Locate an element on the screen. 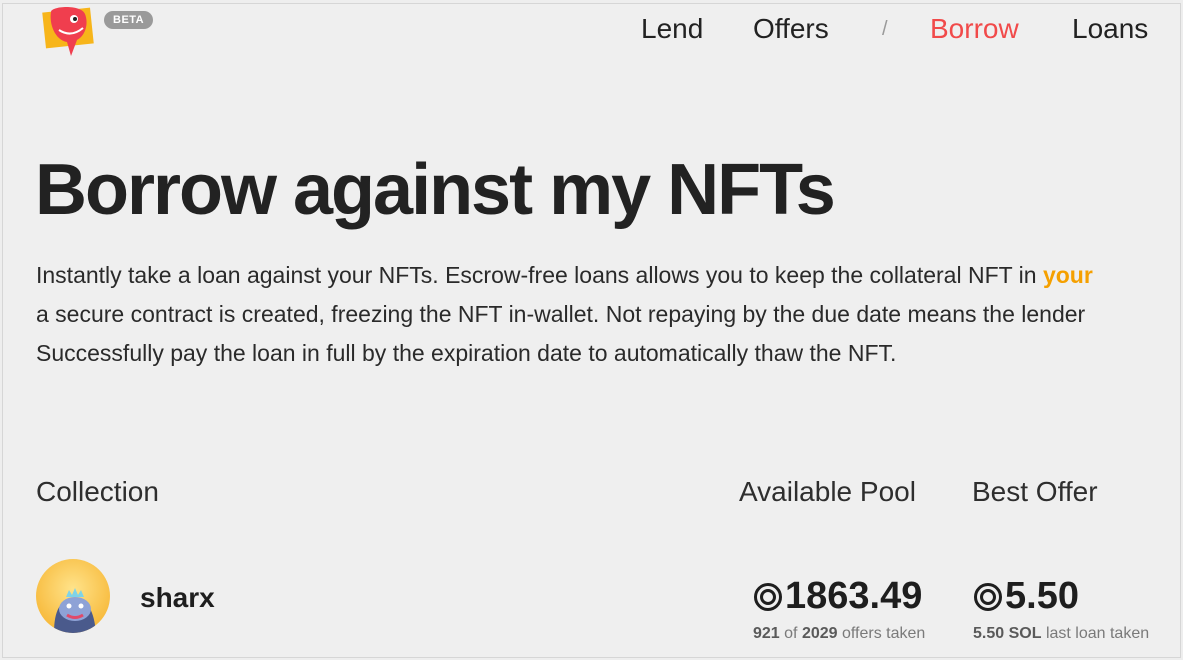 Image resolution: width=1183 pixels, height=660 pixels. nav-borrow: Borrow is located at coordinates (974, 29).